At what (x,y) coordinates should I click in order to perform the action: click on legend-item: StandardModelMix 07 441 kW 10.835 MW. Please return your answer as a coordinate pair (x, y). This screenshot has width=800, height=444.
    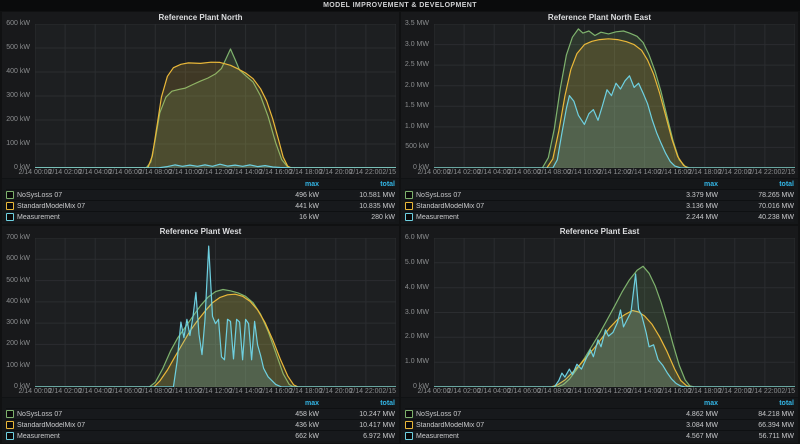
    Looking at the image, I should click on (200, 205).